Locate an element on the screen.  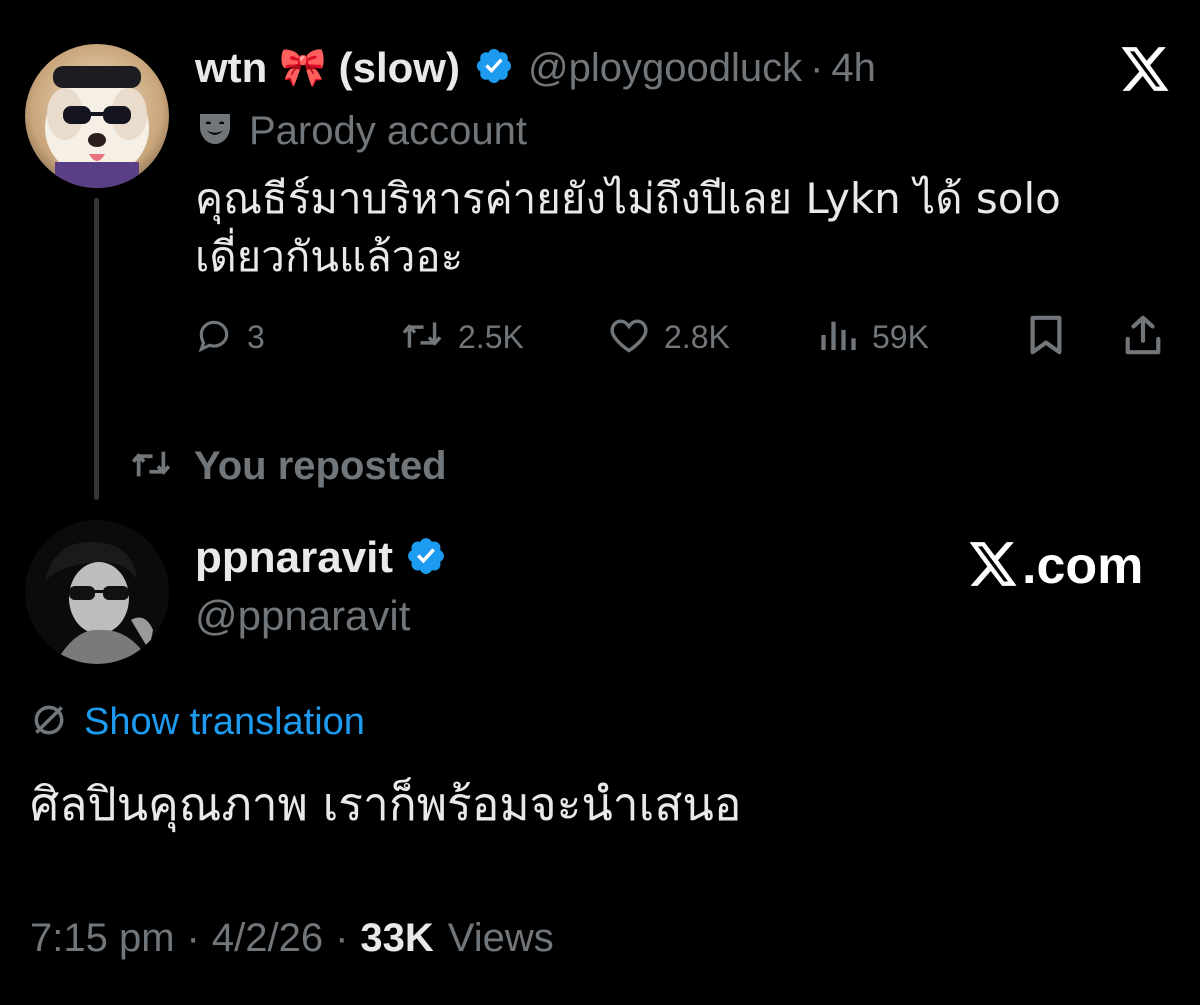
bookmark-icon is located at coordinates (1046, 337).